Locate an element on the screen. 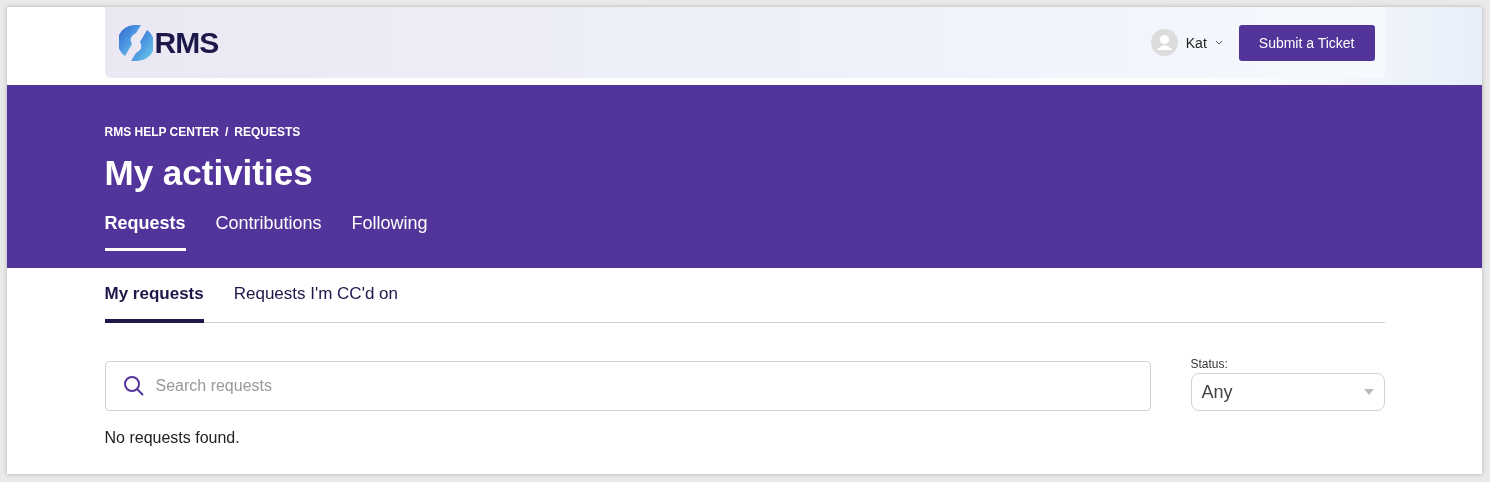 This screenshot has width=1490, height=482. user-menu: Kat is located at coordinates (1186, 42).